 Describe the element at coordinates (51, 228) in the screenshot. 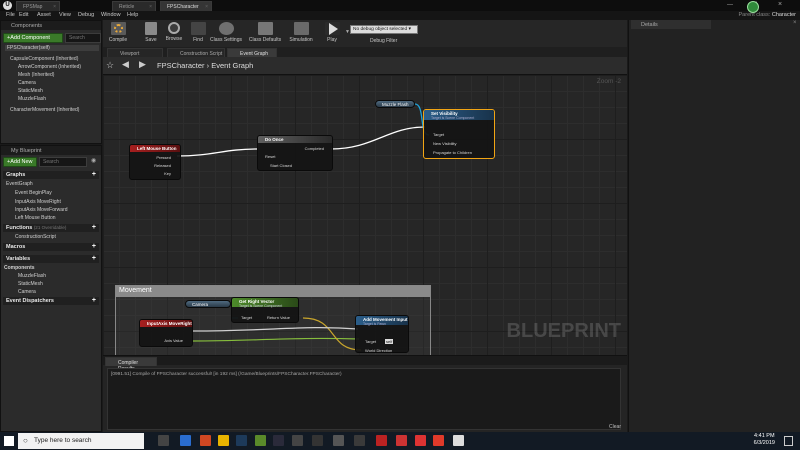

I see `functions-category: Functions (21 Overridable) +` at that location.